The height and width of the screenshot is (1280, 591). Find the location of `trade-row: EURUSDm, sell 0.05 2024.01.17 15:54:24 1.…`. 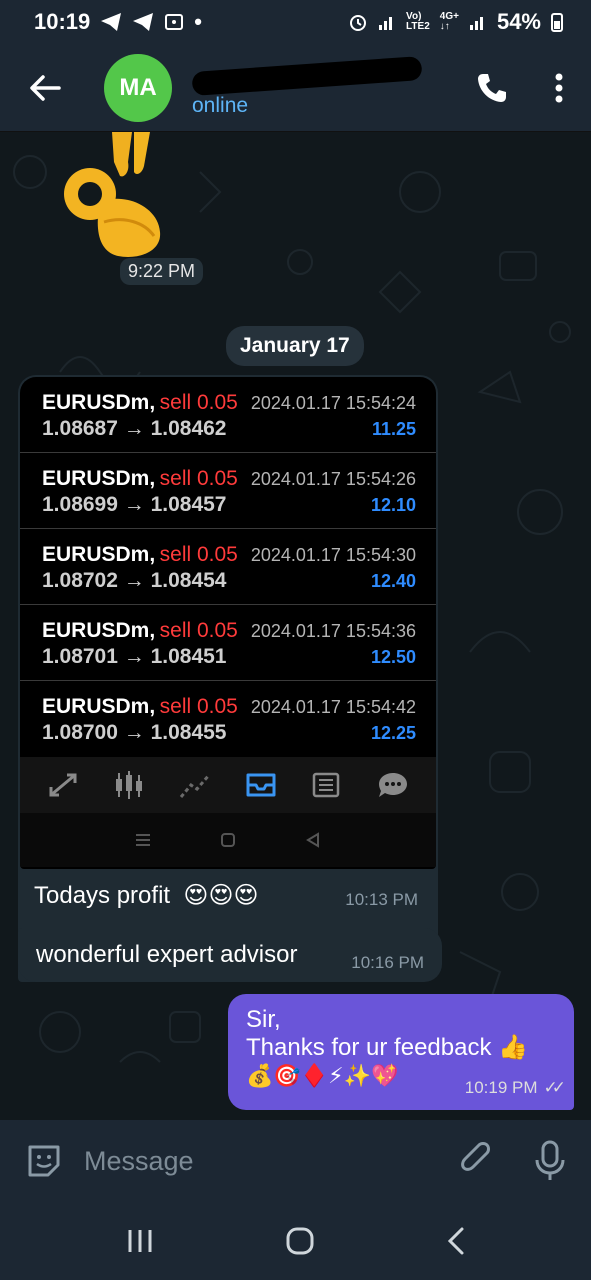

trade-row: EURUSDm, sell 0.05 2024.01.17 15:54:24 1.… is located at coordinates (228, 415).